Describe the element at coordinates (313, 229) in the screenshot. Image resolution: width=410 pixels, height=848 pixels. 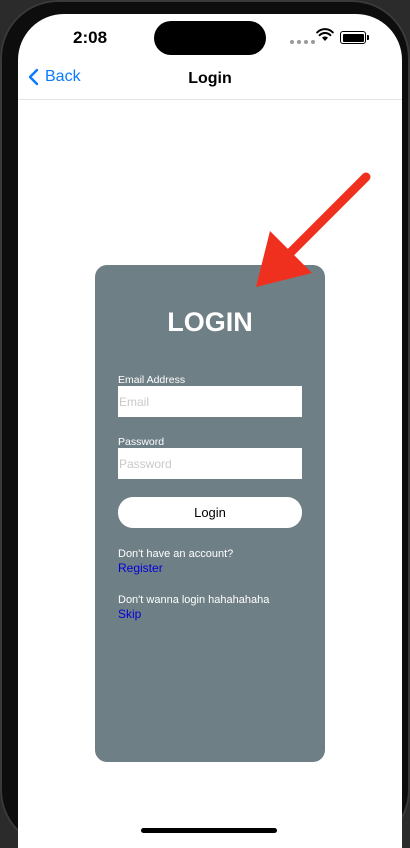
I see `annotation-arrow-icon` at that location.